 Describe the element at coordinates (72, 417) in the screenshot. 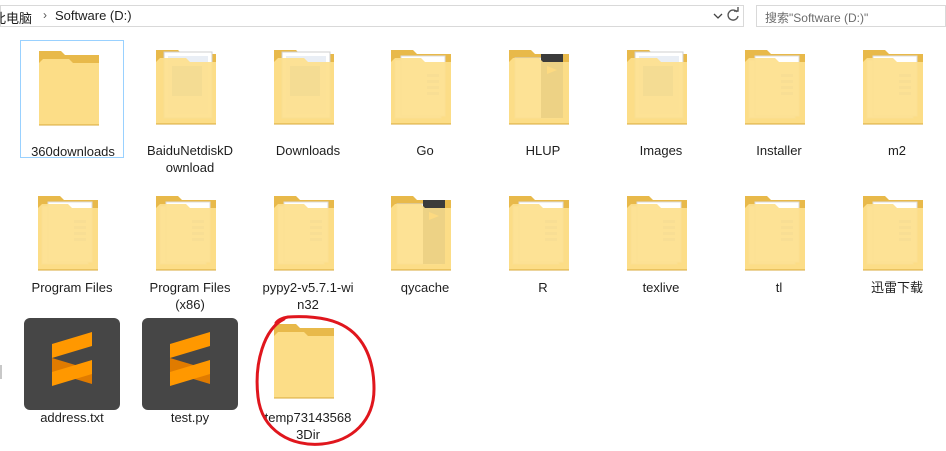

I see `item-label: address.txt` at that location.